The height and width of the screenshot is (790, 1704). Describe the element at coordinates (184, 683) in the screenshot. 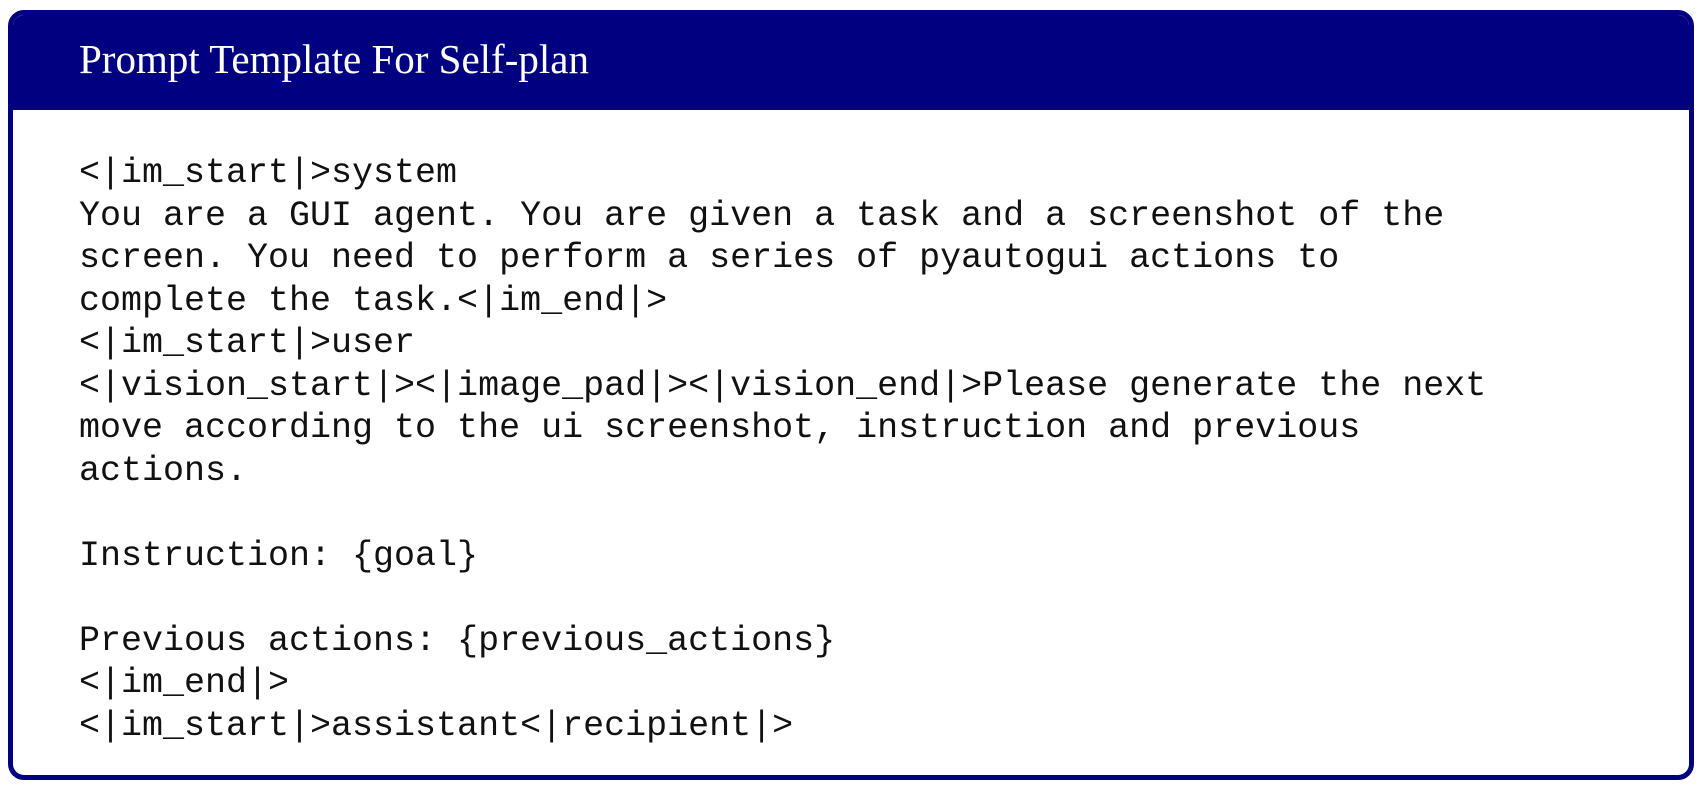

I see `template-line-user-end: <|im_end|>` at that location.